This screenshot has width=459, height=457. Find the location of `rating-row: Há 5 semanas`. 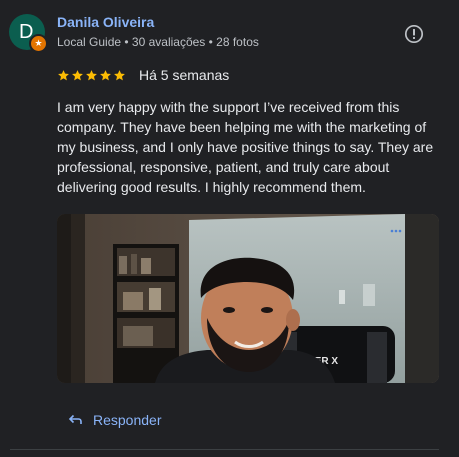

rating-row: Há 5 semanas is located at coordinates (143, 75).